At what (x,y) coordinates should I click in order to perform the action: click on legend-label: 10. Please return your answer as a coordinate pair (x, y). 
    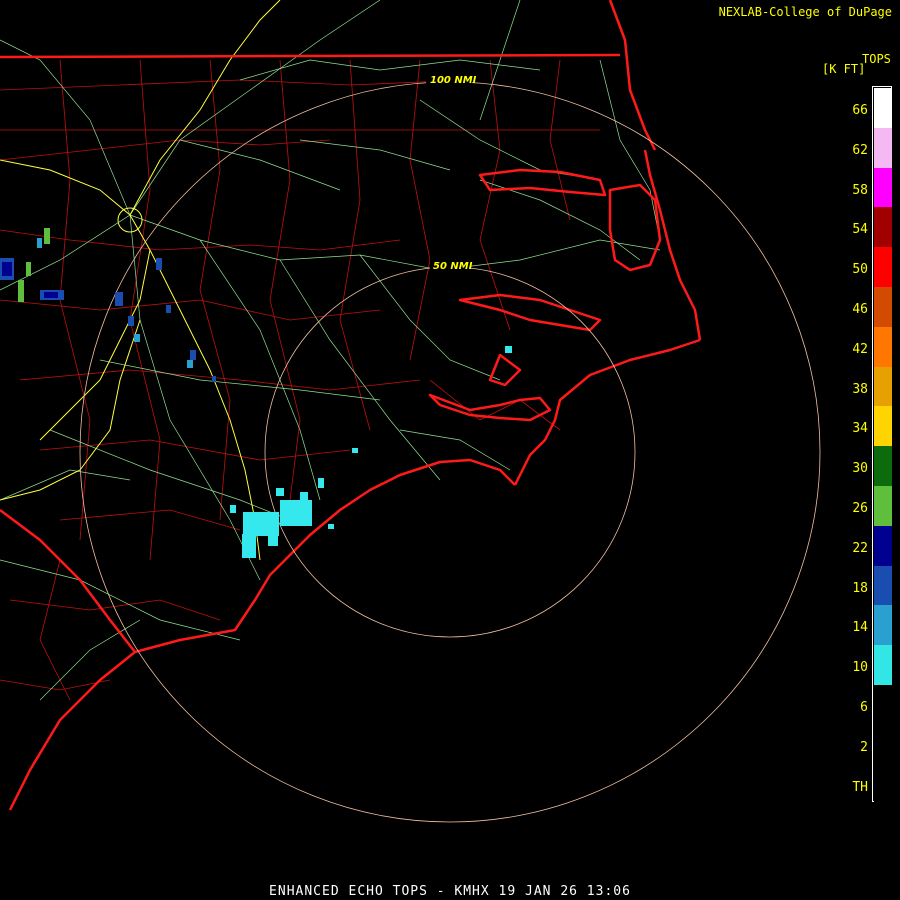
    Looking at the image, I should click on (860, 668).